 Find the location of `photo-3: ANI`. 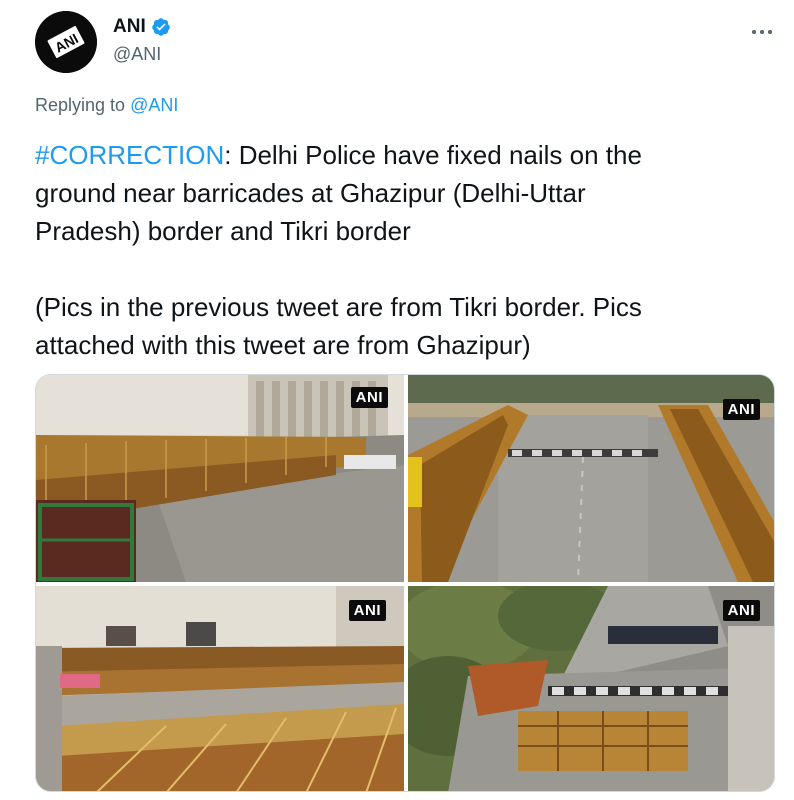

photo-3: ANI is located at coordinates (220, 688).